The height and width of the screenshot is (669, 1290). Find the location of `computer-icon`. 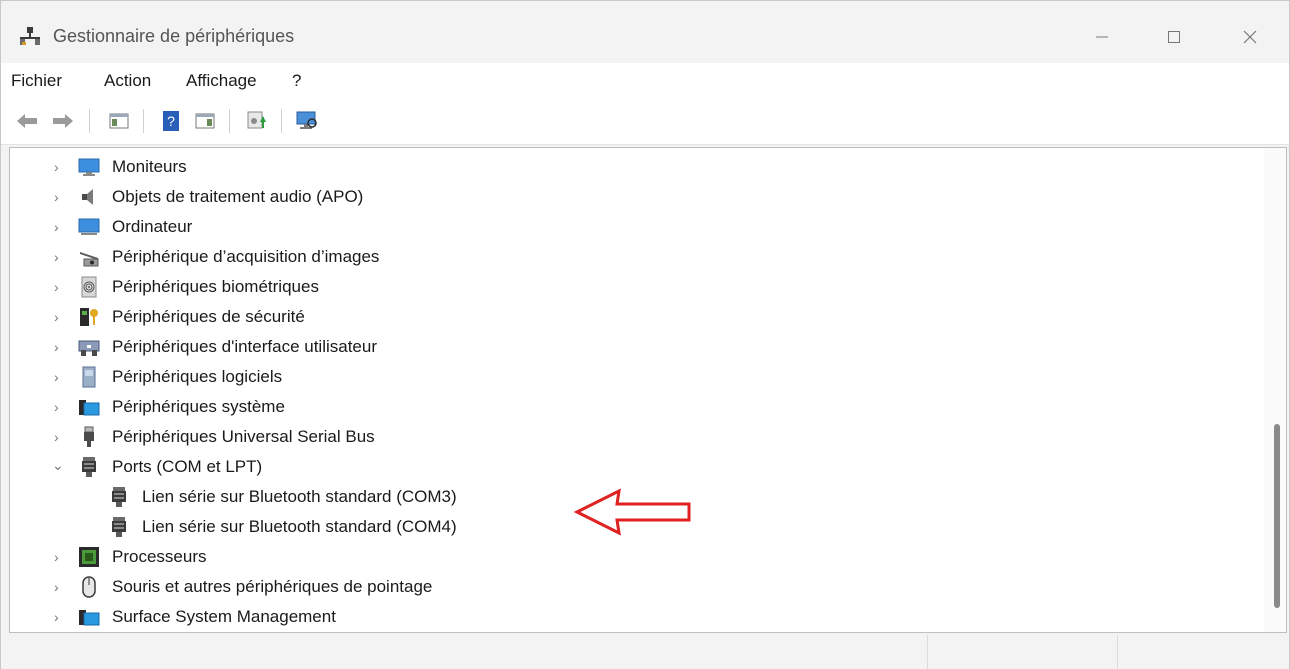

computer-icon is located at coordinates (89, 226).